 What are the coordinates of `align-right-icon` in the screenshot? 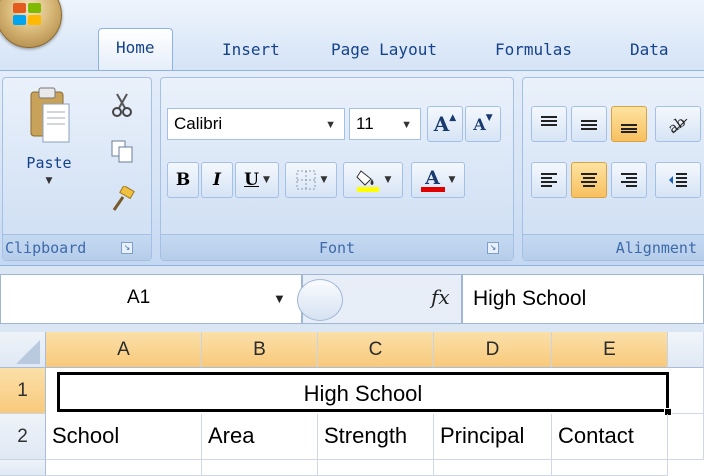 It's located at (629, 180).